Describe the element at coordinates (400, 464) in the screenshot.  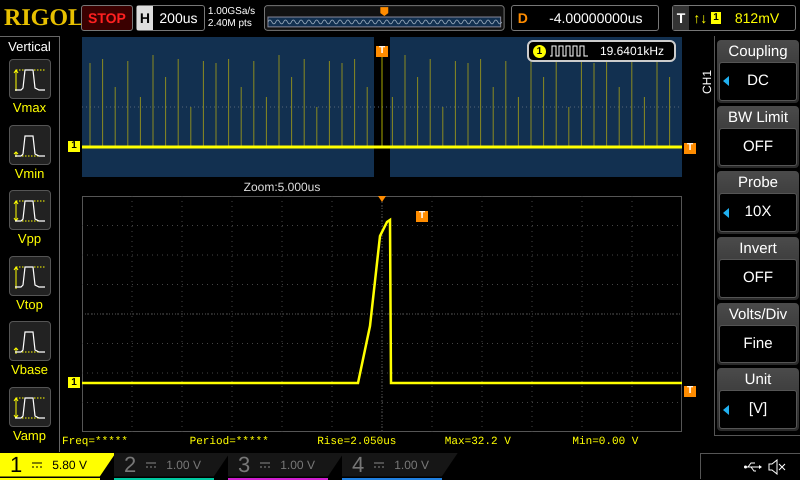
I see `channel-tab: 4 1.00 V` at that location.